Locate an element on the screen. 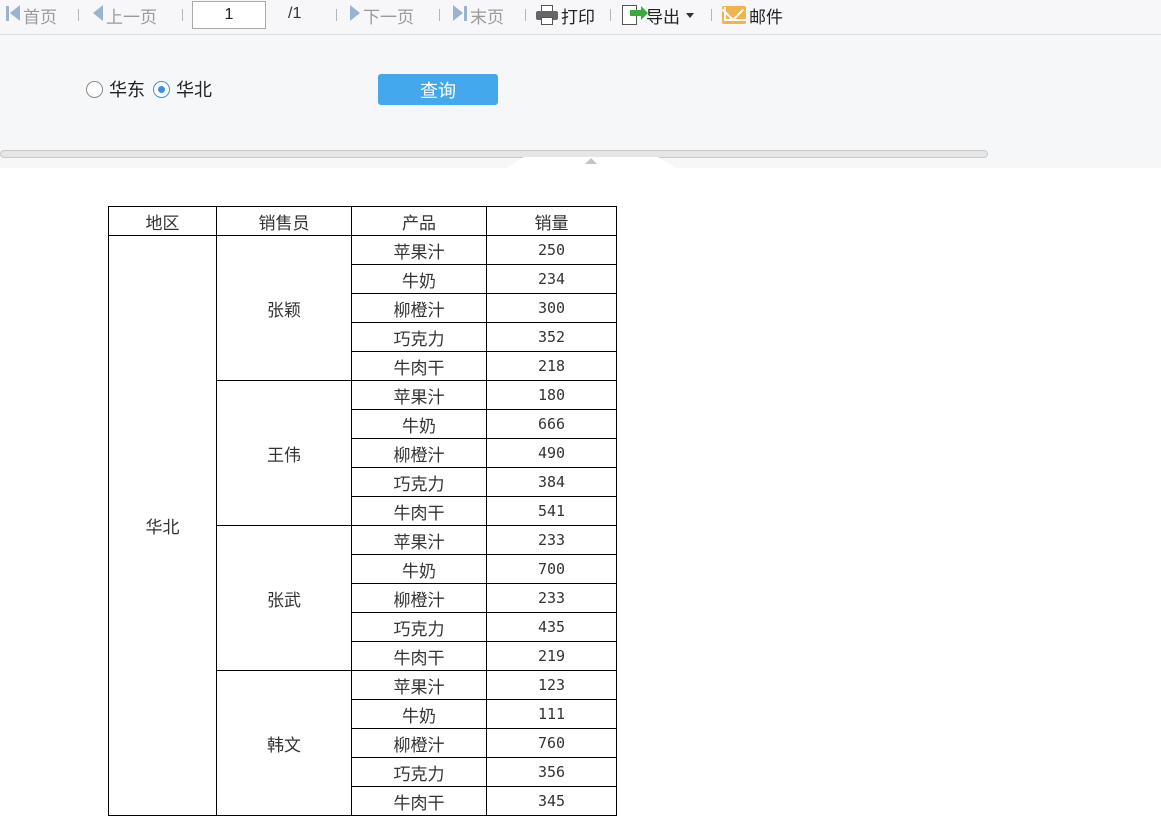 This screenshot has height=828, width=1161. quantity-cell: 123 is located at coordinates (551, 685).